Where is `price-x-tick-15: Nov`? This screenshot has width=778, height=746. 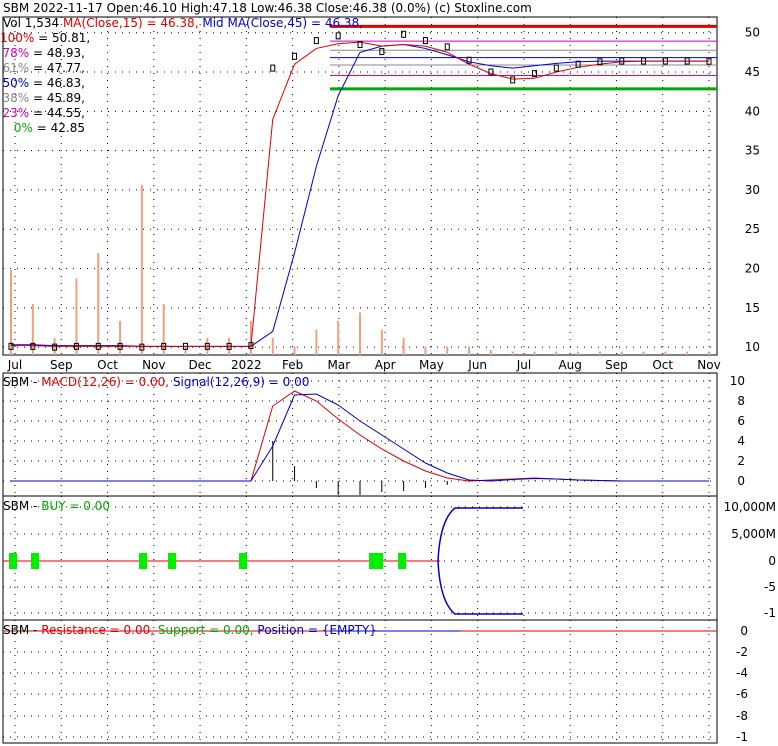
price-x-tick-15: Nov is located at coordinates (708, 365).